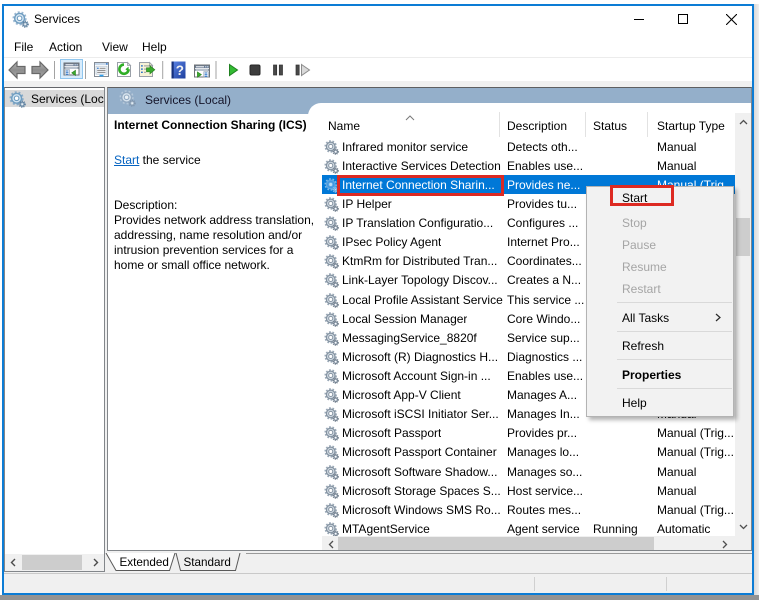 Image resolution: width=759 pixels, height=600 pixels. I want to click on svg-text: Extended, so click(144, 562).